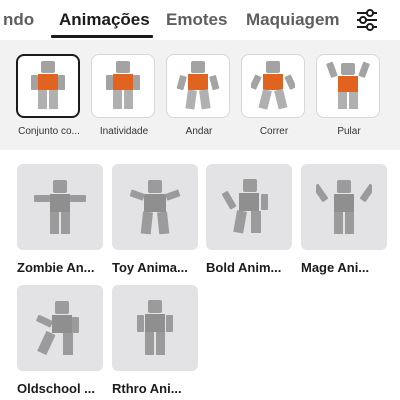 The height and width of the screenshot is (400, 400). I want to click on slot-correr: Correr, so click(274, 95).